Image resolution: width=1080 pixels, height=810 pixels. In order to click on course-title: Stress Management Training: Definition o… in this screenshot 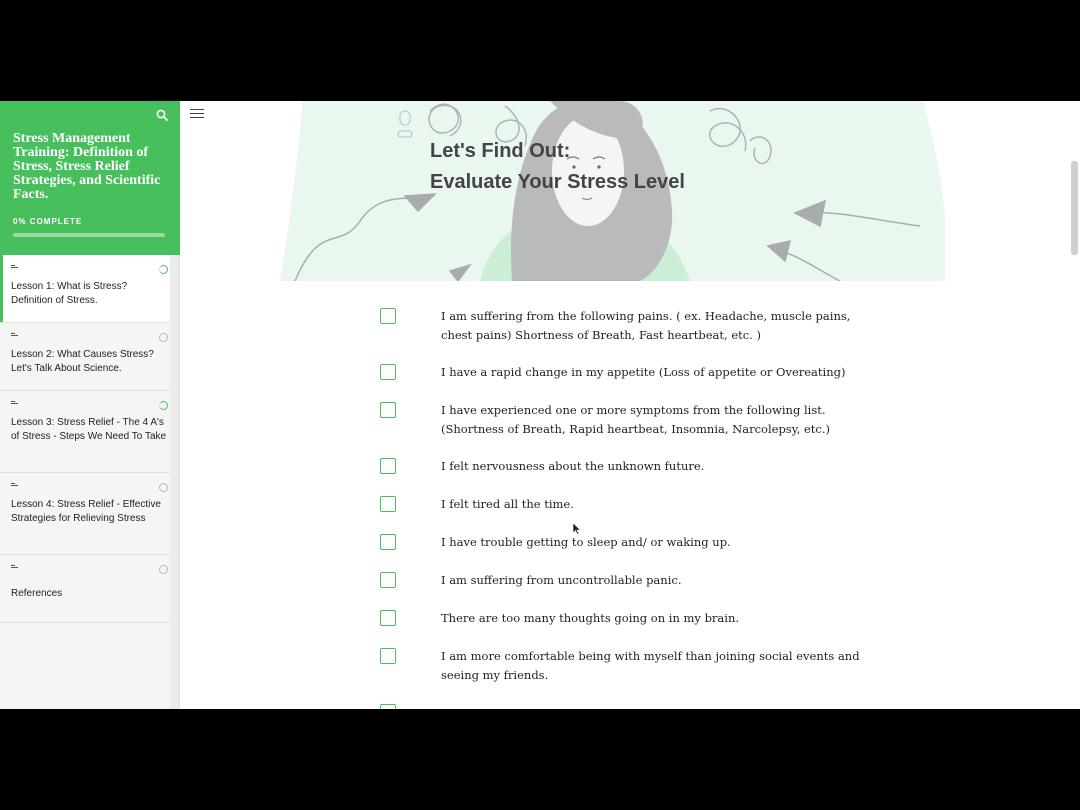, I will do `click(93, 167)`.